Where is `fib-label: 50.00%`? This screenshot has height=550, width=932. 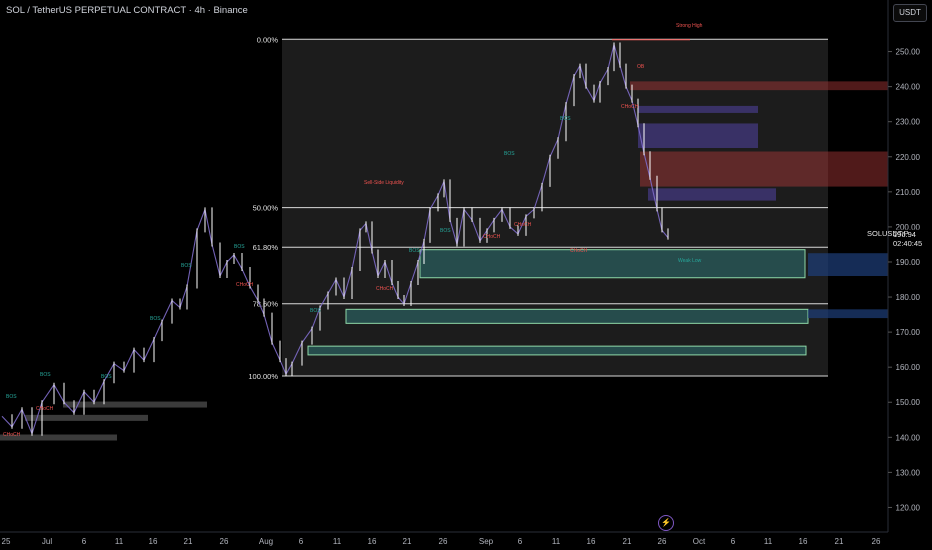 fib-label: 50.00% is located at coordinates (266, 208).